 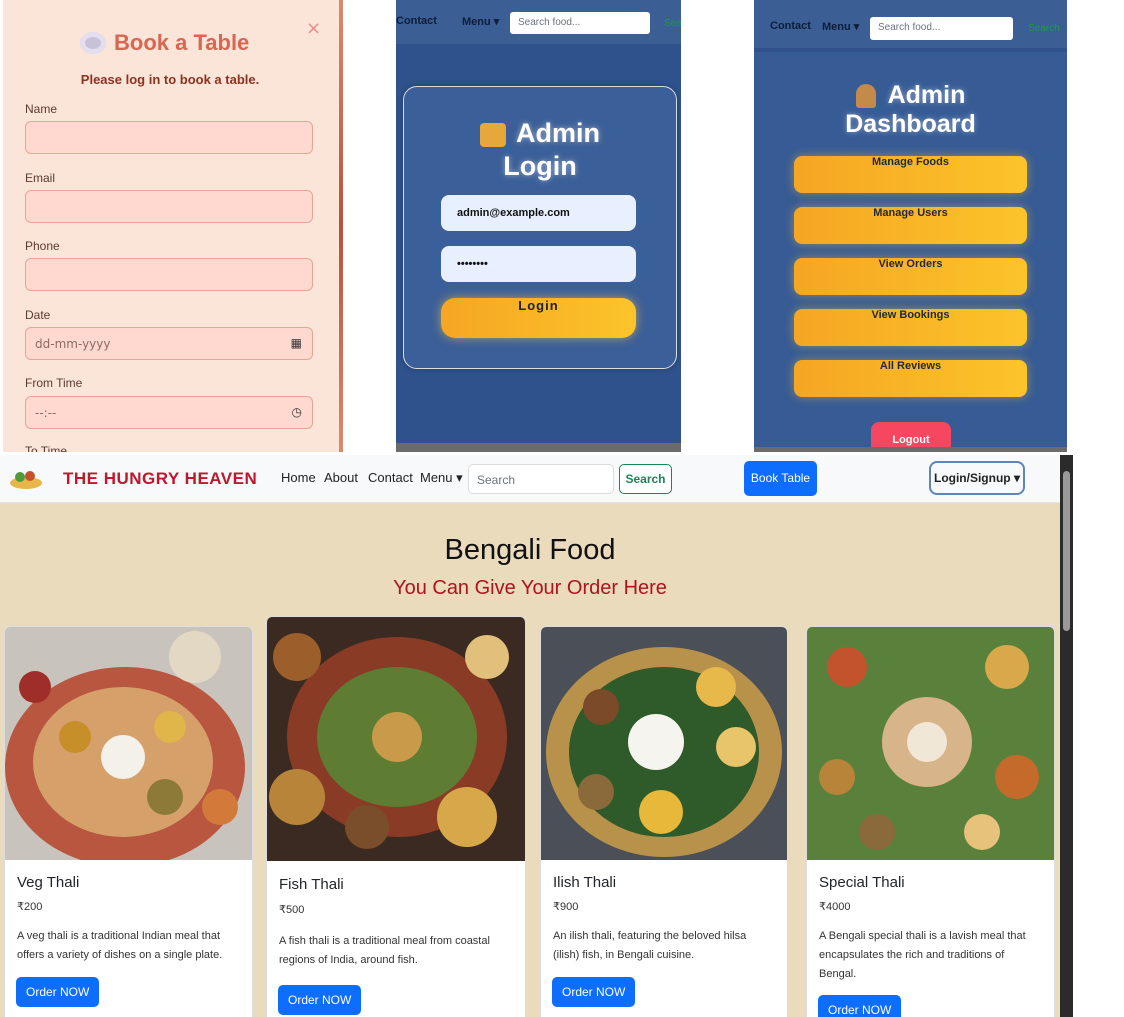 What do you see at coordinates (297, 412) in the screenshot?
I see `clock-icon: ◷` at bounding box center [297, 412].